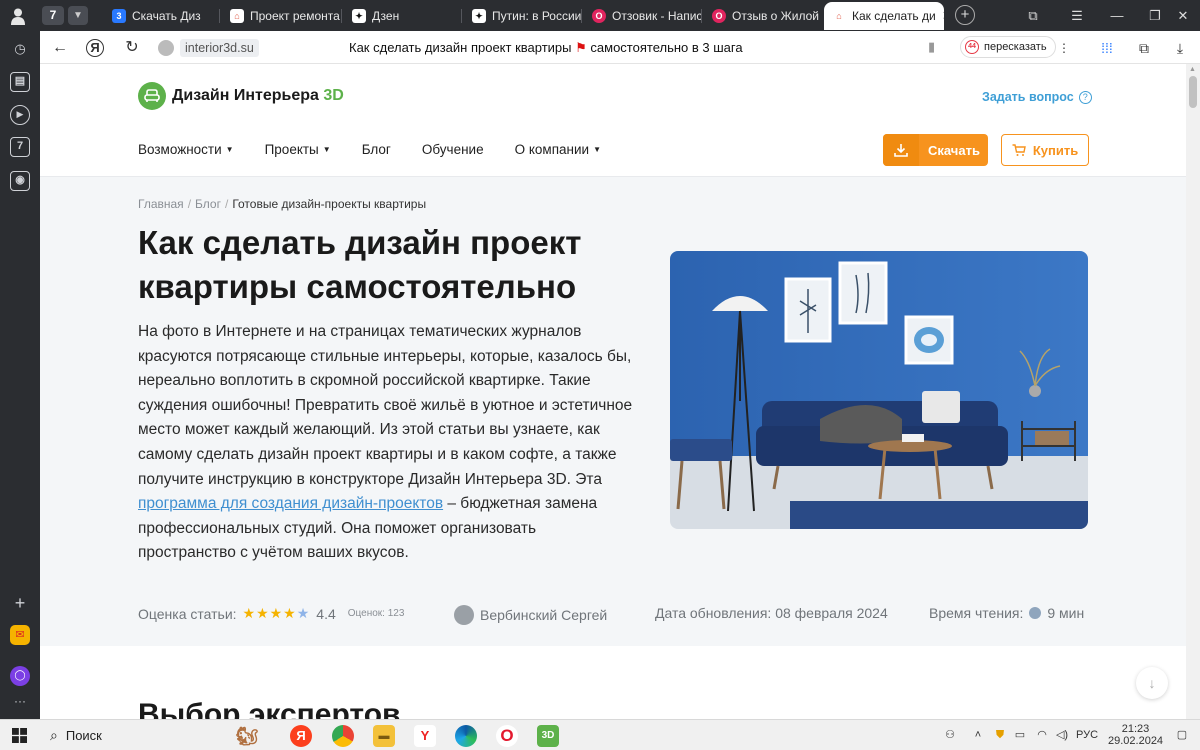 Image resolution: width=1200 pixels, height=750 pixels. What do you see at coordinates (20, 701) in the screenshot?
I see `more-icon: ···` at bounding box center [20, 701].